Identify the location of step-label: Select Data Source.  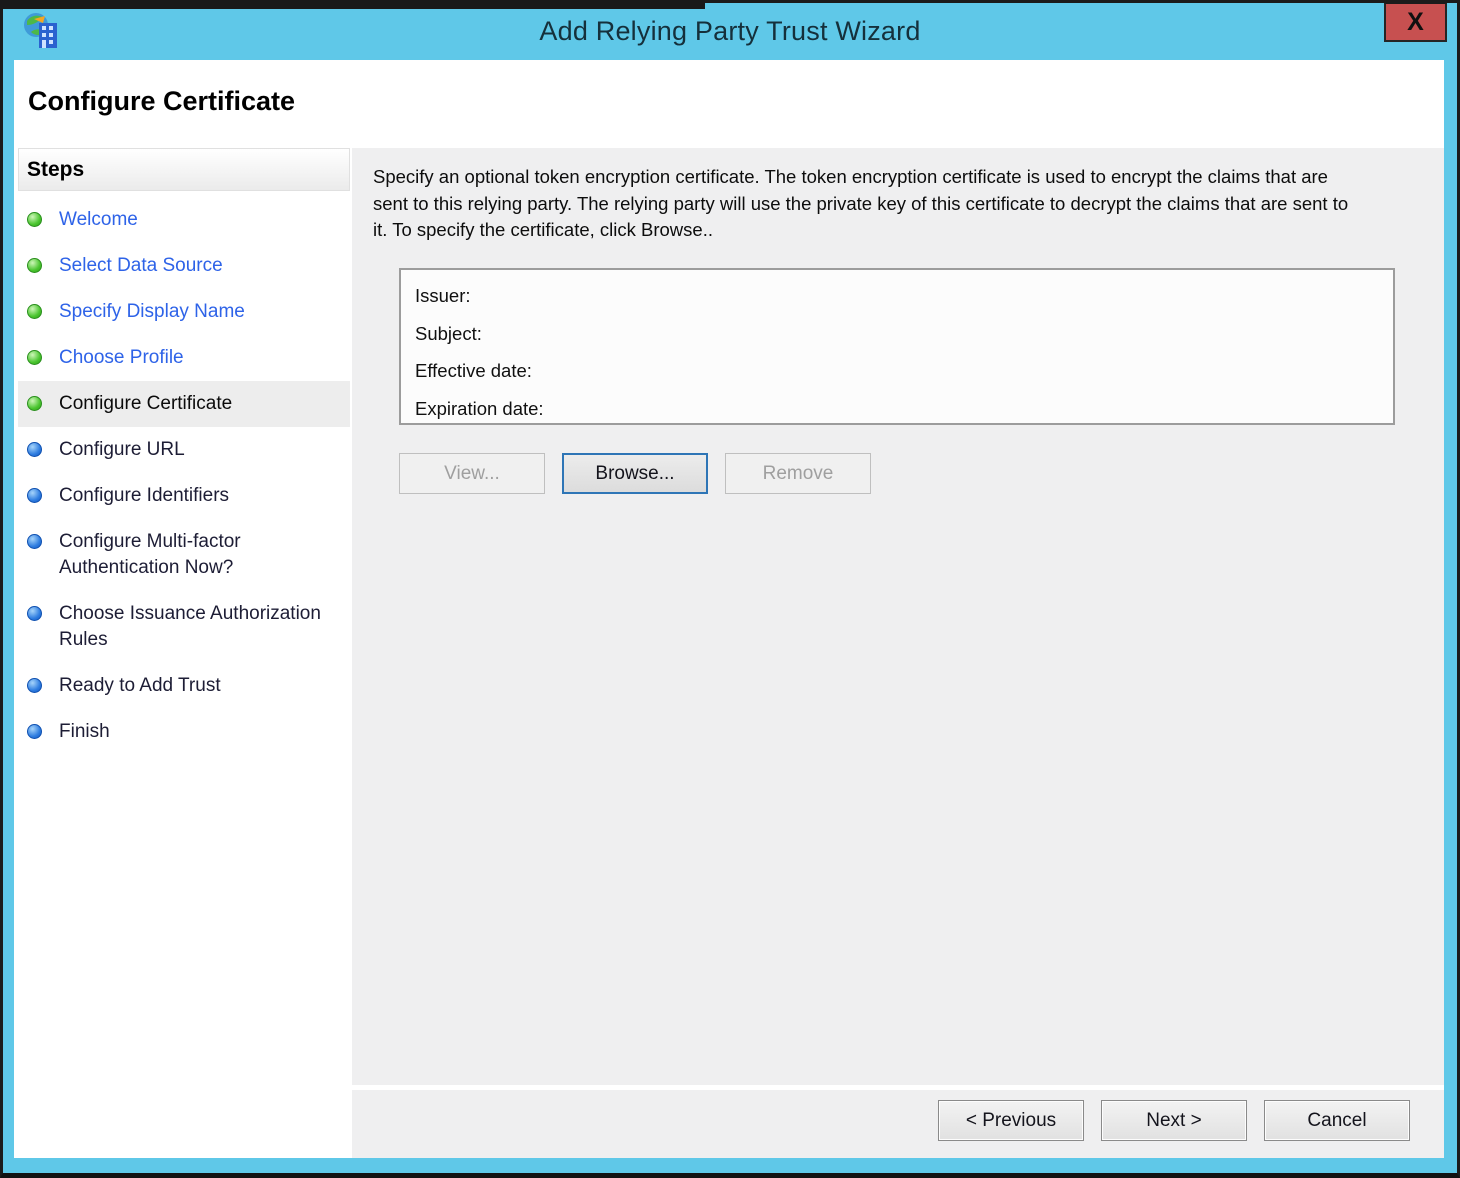
(141, 265).